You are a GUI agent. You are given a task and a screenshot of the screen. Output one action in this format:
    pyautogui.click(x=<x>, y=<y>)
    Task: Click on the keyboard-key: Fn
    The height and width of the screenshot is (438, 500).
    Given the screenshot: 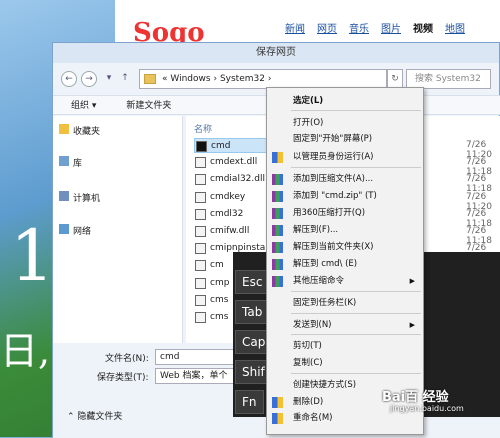 What is the action you would take?
    pyautogui.click(x=249, y=402)
    